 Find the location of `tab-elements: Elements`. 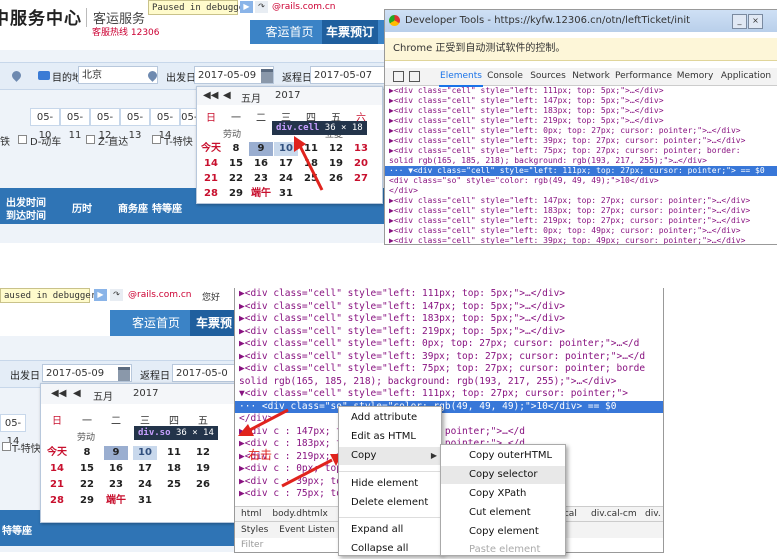

tab-elements: Elements is located at coordinates (461, 77).